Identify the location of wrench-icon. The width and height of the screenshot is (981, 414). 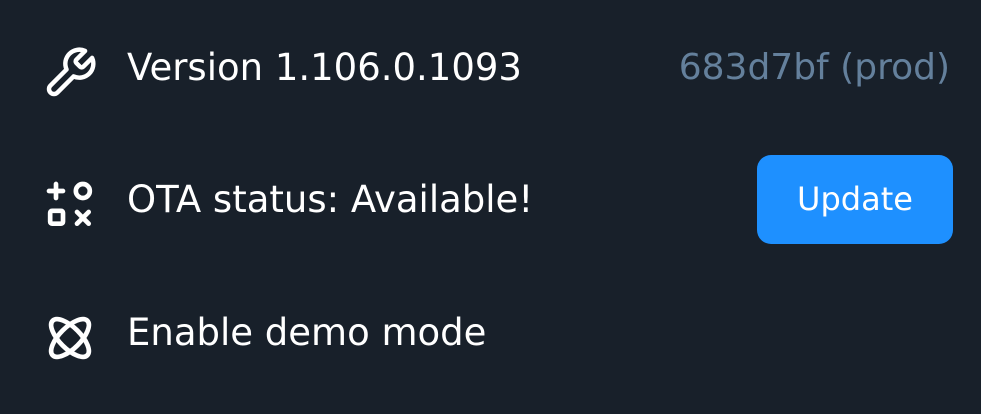
(70, 73).